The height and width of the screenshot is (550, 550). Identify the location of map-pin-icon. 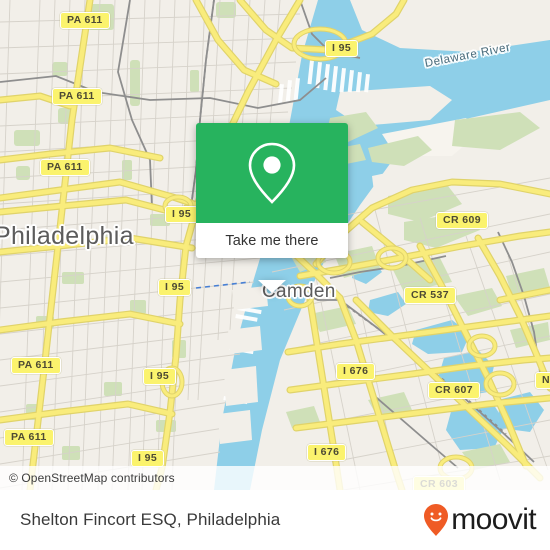
(272, 173).